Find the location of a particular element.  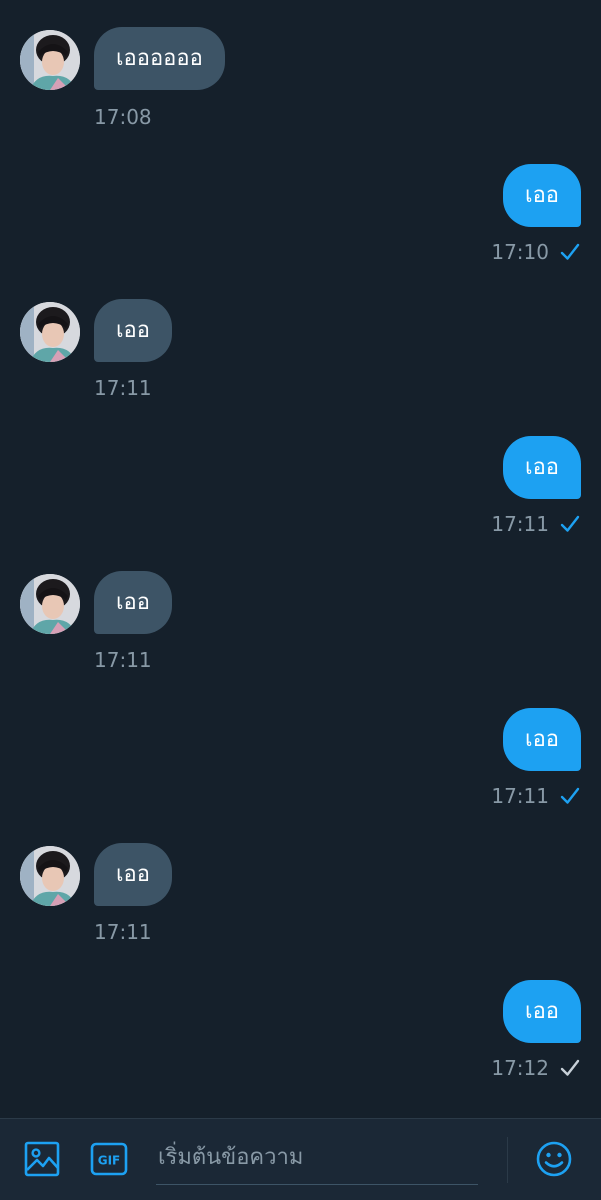

message-timestamp: 17:12 is located at coordinates (520, 1068).